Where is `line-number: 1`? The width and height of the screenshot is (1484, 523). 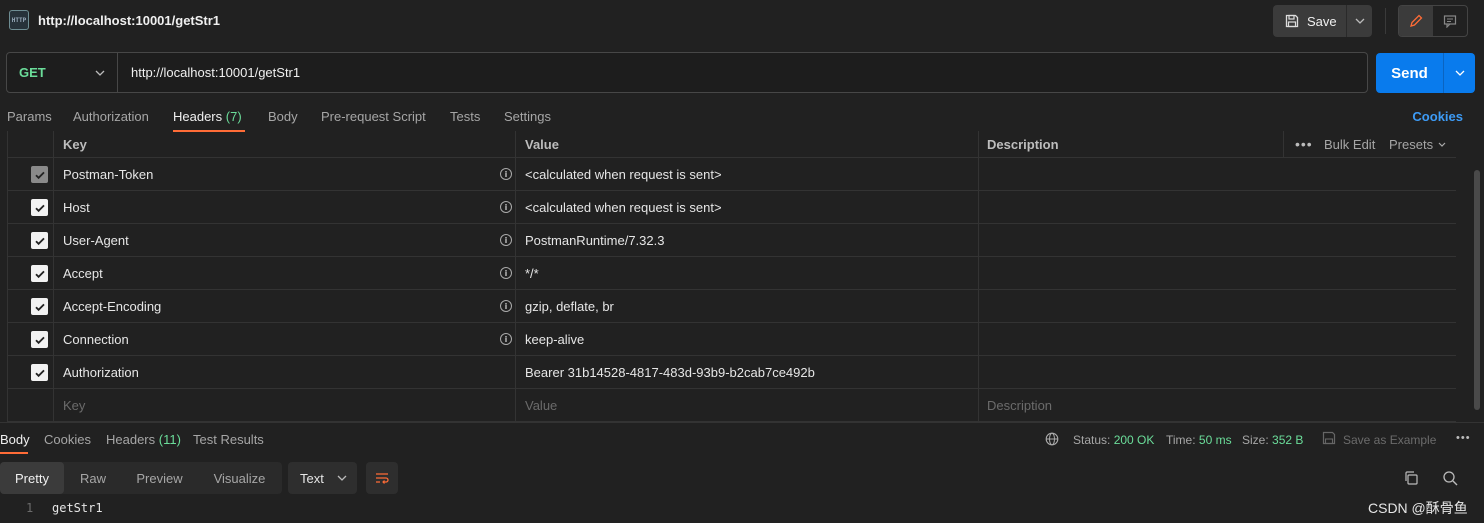 line-number: 1 is located at coordinates (30, 508).